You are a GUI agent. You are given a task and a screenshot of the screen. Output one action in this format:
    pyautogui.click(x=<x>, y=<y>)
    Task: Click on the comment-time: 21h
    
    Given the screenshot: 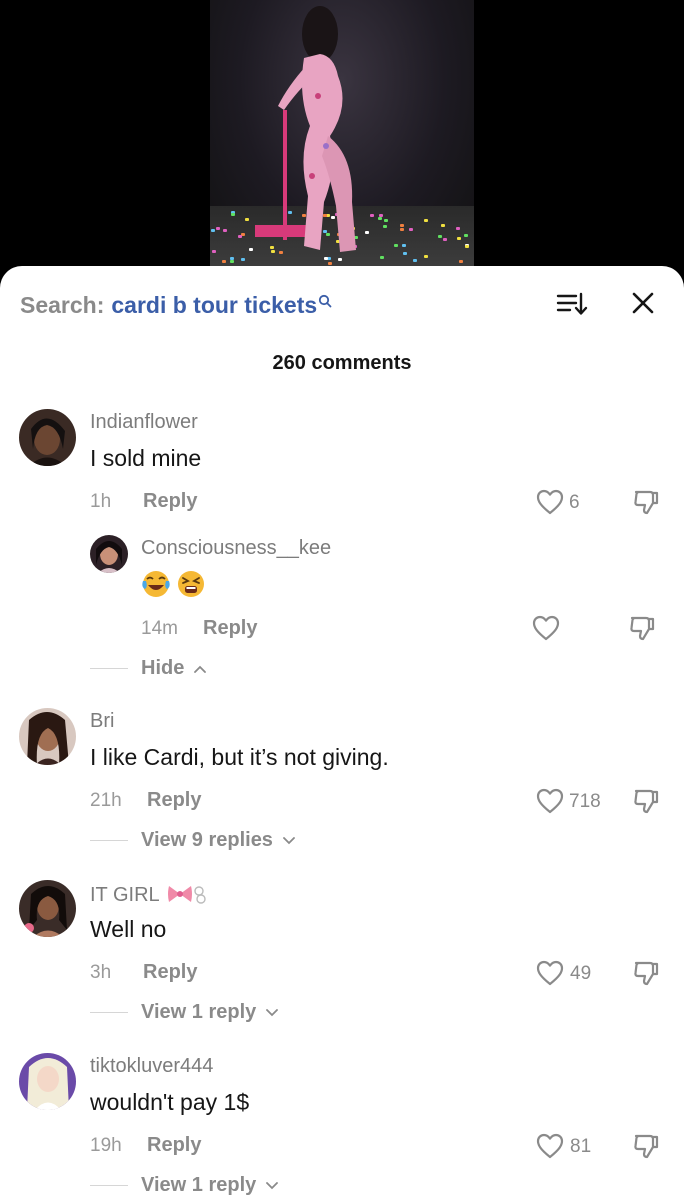 What is the action you would take?
    pyautogui.click(x=106, y=800)
    